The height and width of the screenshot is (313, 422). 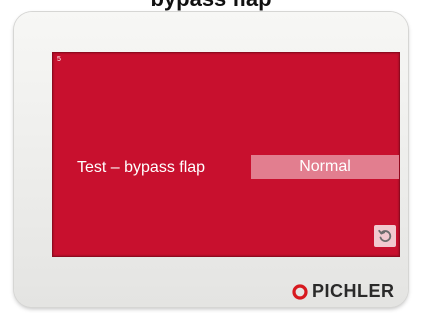 I want to click on pichler-logo-icon, so click(x=300, y=291).